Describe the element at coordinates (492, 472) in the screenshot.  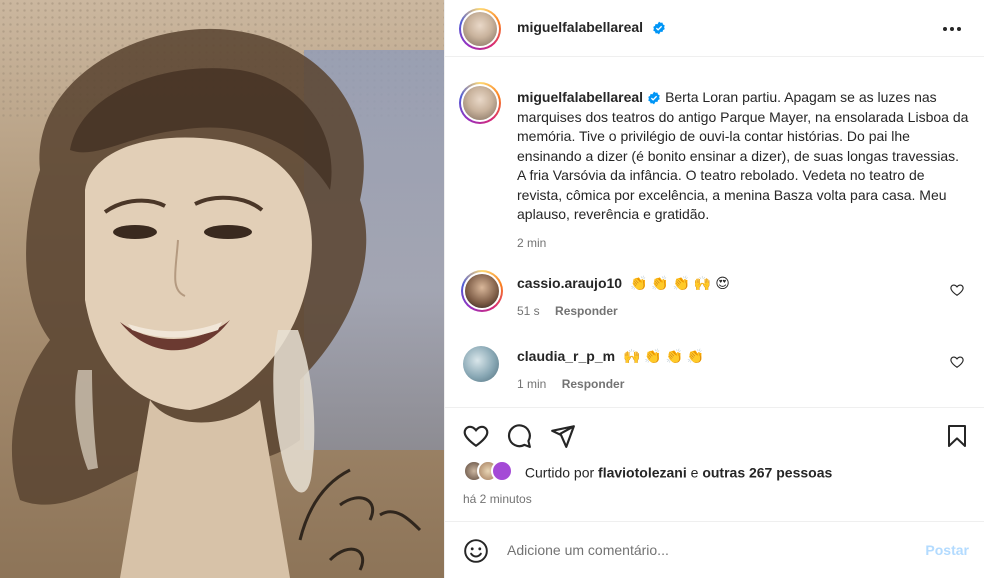
I see `liker-avatars` at that location.